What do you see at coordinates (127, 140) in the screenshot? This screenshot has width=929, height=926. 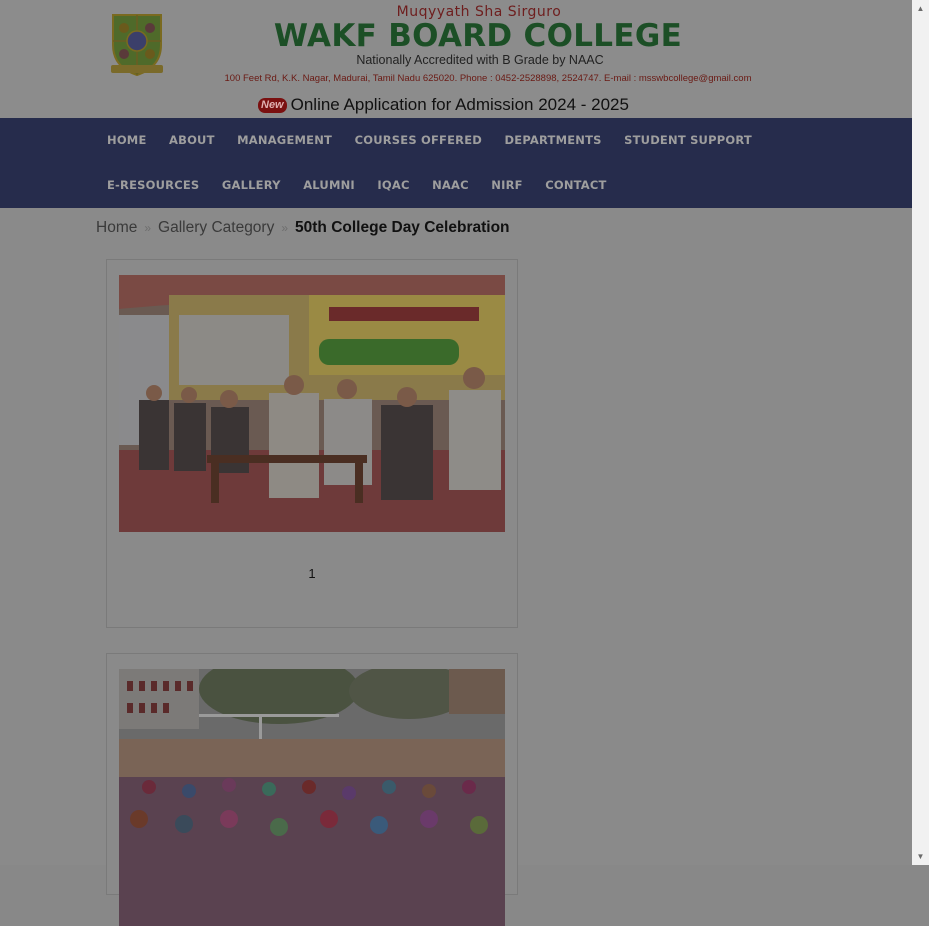 I see `nav-item-home: HOME` at bounding box center [127, 140].